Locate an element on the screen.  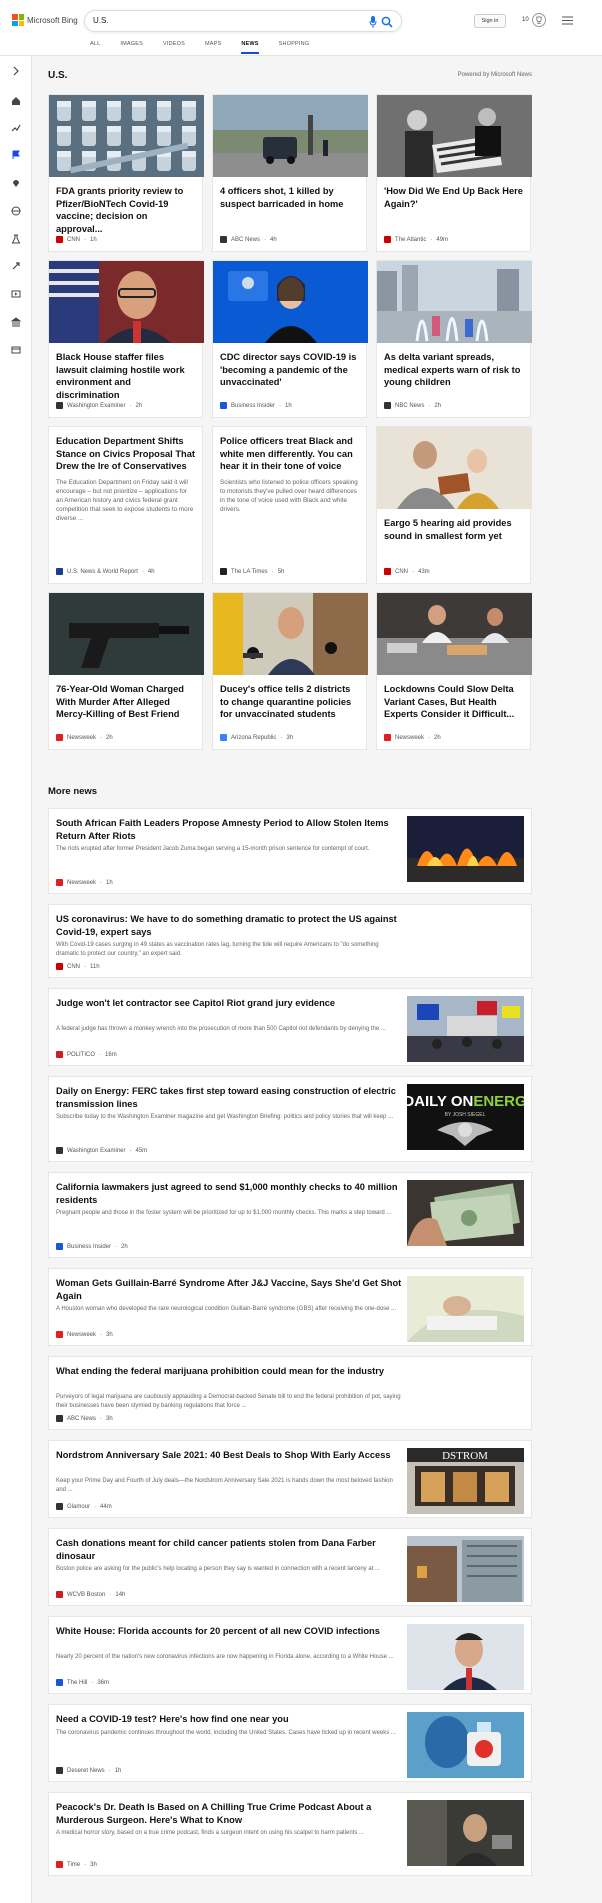
home-icon is located at coordinates (16, 101).